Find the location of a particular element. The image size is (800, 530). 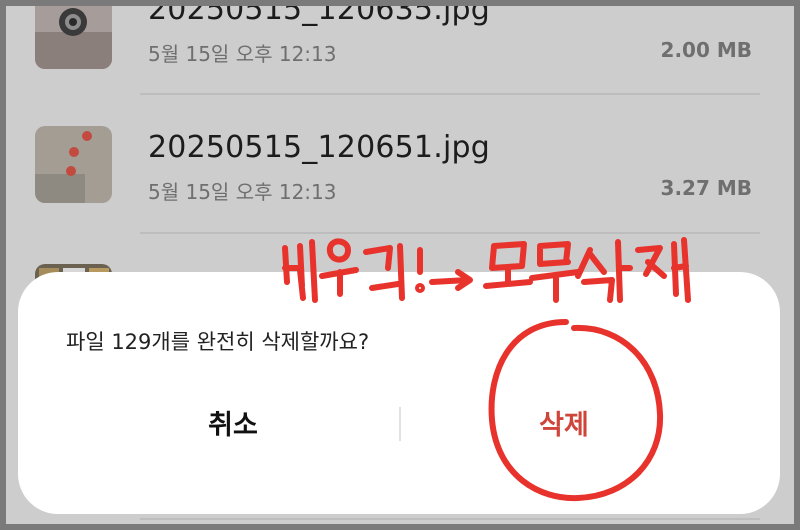

file-name: 20250515_120651.jpg is located at coordinates (319, 147).